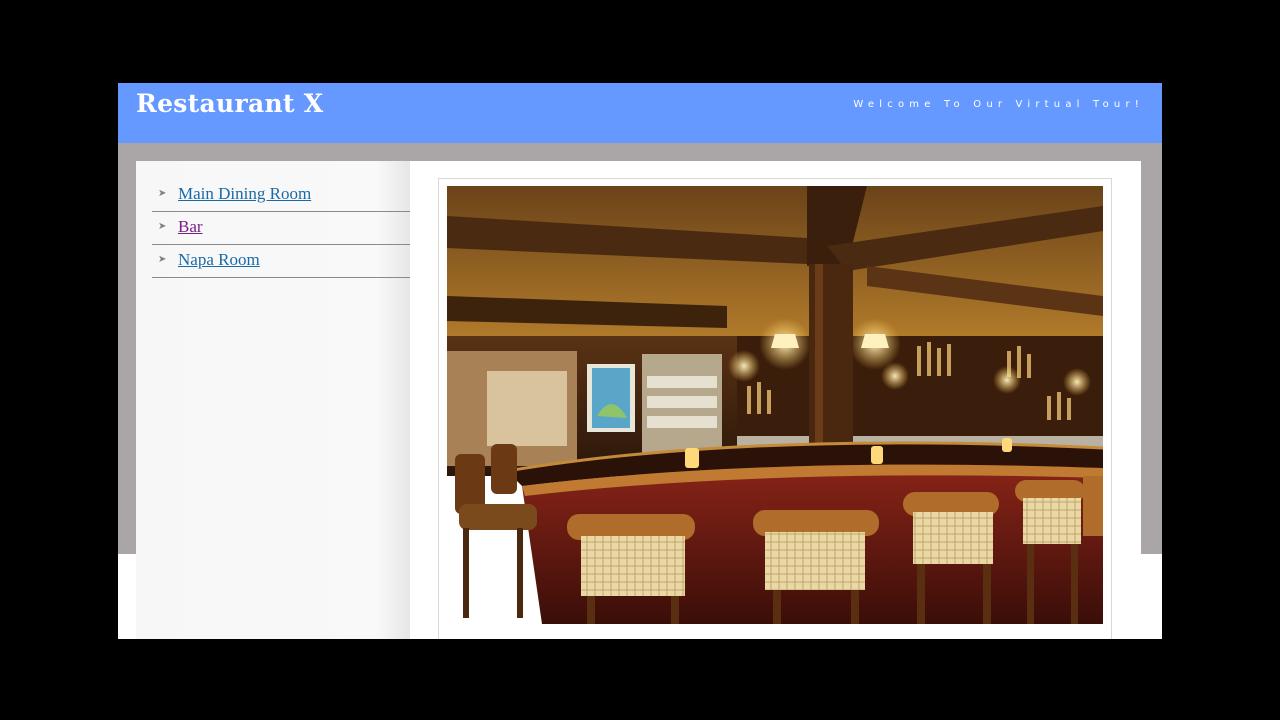 This screenshot has width=1280, height=720. What do you see at coordinates (244, 194) in the screenshot?
I see `nav-link-main-dining-room: Main Dining Room` at bounding box center [244, 194].